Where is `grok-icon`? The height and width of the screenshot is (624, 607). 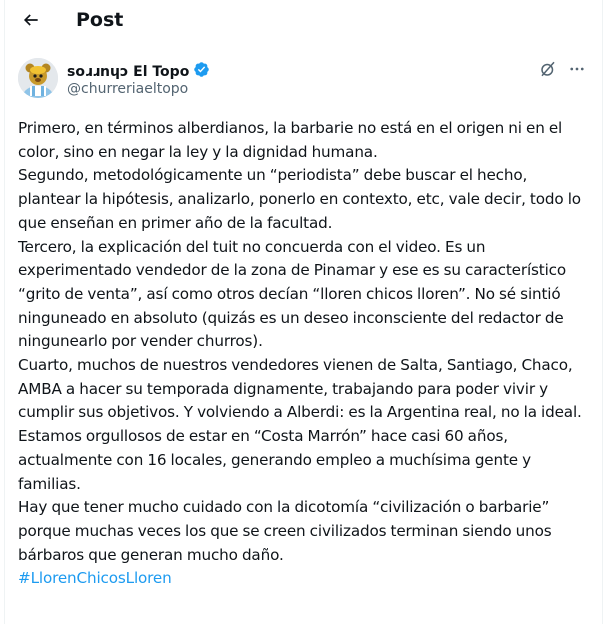
grok-icon is located at coordinates (548, 71).